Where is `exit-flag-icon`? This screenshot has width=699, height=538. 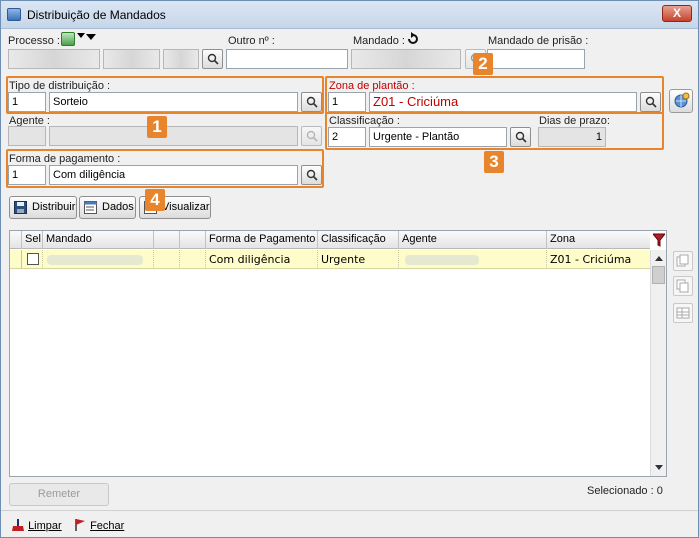 exit-flag-icon is located at coordinates (80, 525).